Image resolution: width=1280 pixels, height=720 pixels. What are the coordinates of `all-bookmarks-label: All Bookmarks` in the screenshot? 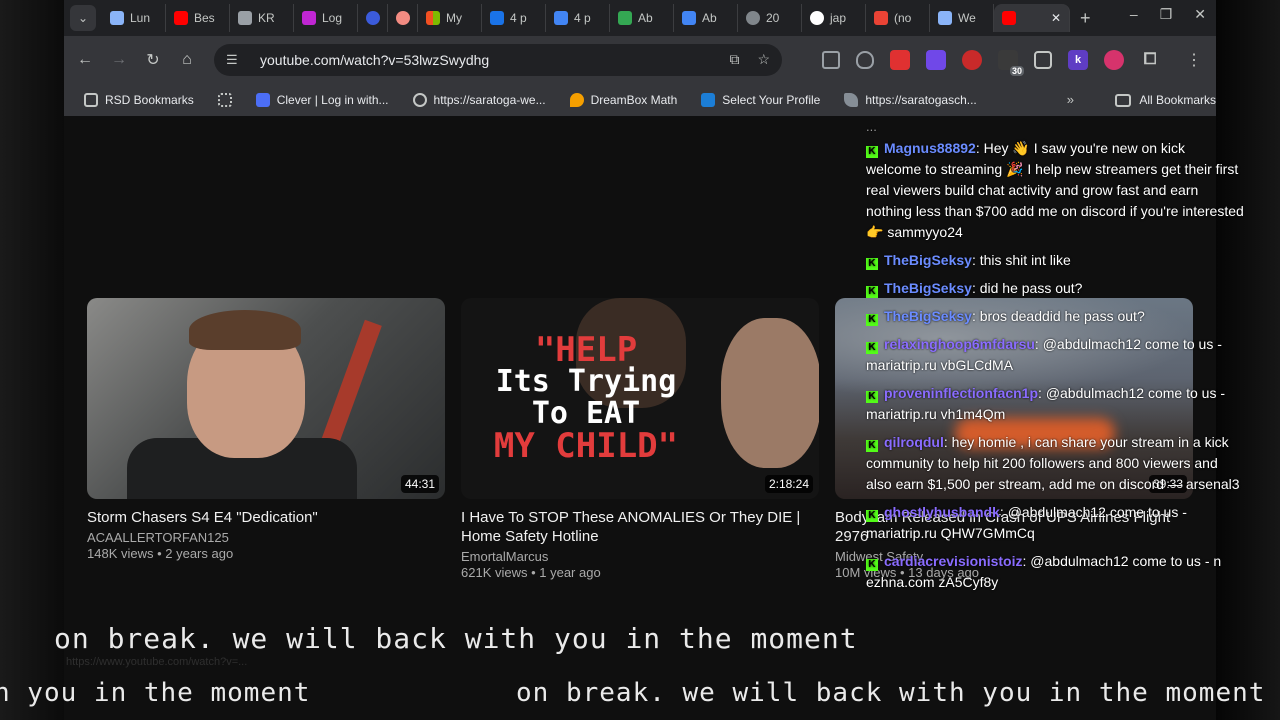 It's located at (1177, 100).